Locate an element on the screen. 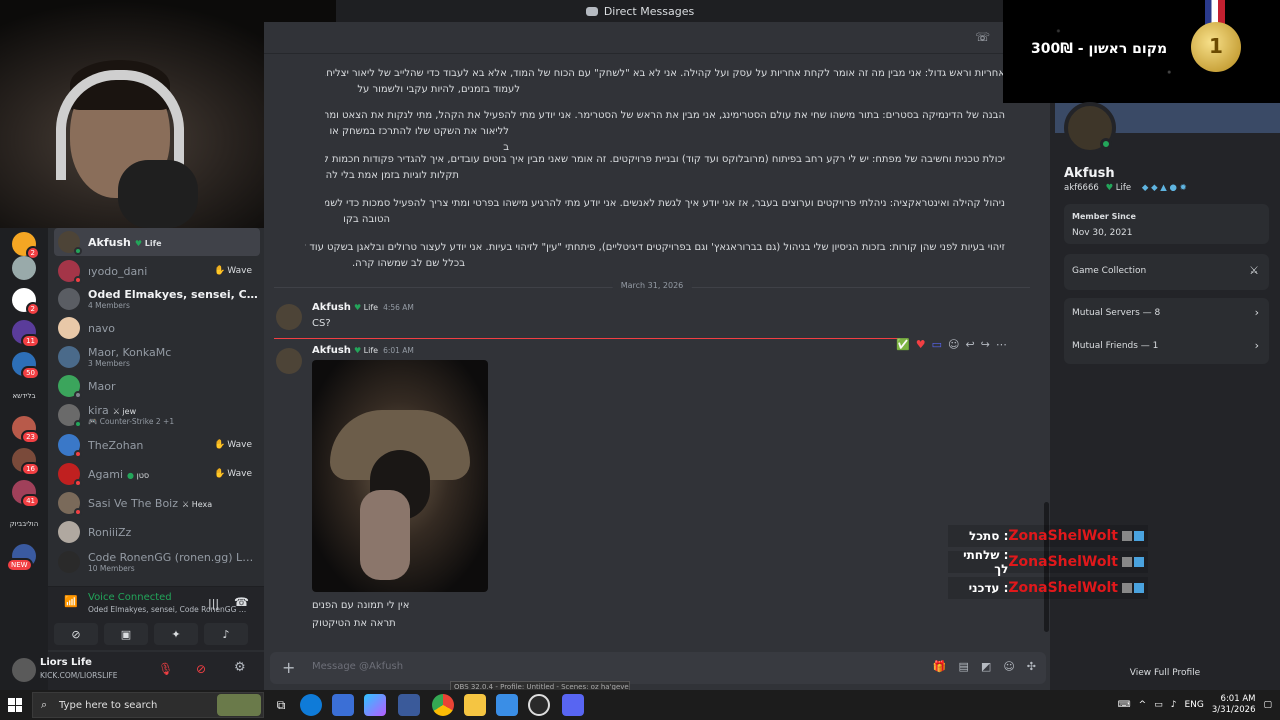  mic-muted-icon: 🎙 is located at coordinates (165, 669).